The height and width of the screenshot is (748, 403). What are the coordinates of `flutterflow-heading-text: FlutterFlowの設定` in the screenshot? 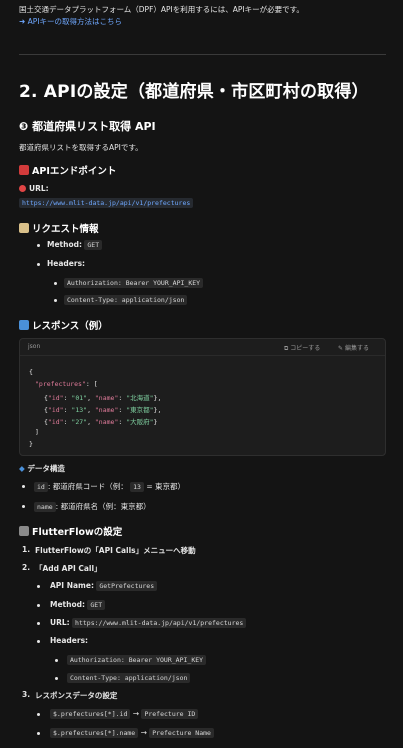 It's located at (77, 532).